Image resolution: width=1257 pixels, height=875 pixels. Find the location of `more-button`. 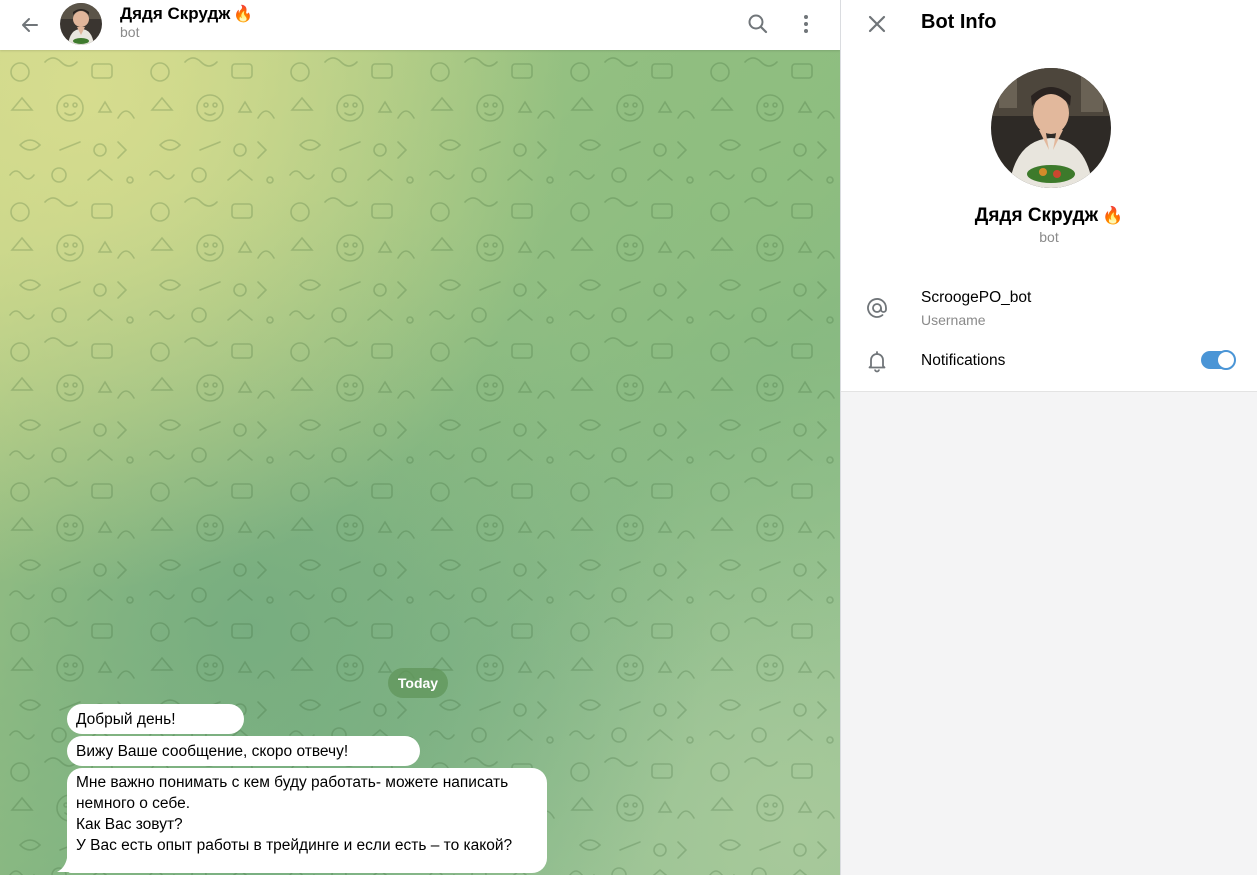

more-button is located at coordinates (806, 24).